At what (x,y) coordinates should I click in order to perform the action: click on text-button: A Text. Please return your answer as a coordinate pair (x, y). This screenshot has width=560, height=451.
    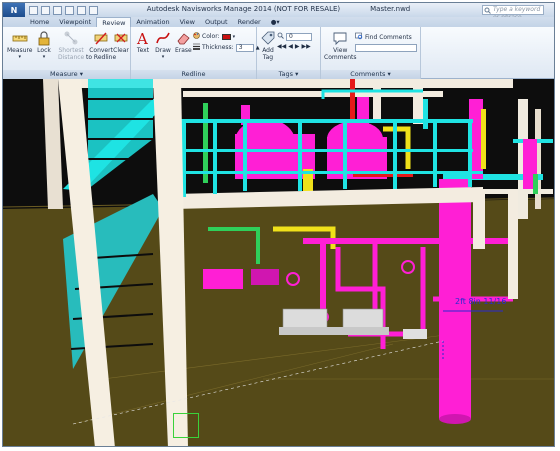
    Looking at the image, I should click on (143, 42).